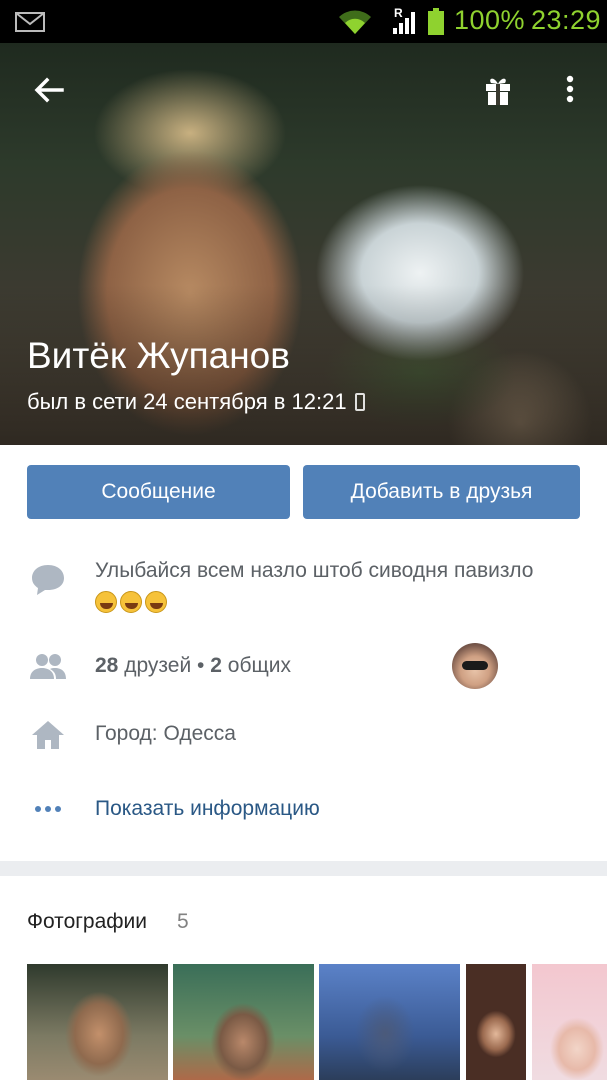 The width and height of the screenshot is (607, 1080). I want to click on profile-name: Витёк Жупанов, so click(158, 355).